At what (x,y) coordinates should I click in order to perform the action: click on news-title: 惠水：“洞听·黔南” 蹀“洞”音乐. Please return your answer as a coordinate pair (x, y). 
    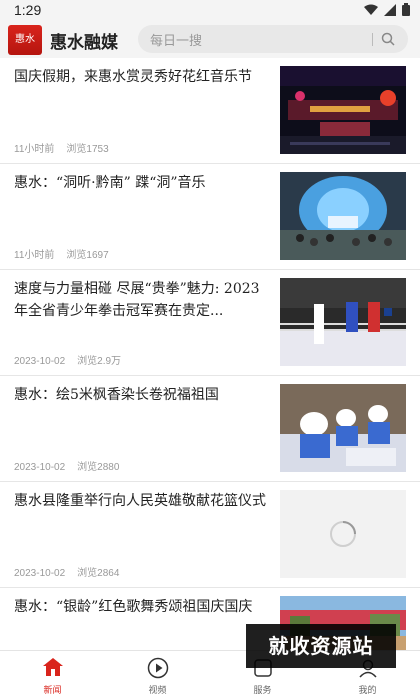
    Looking at the image, I should click on (143, 183).